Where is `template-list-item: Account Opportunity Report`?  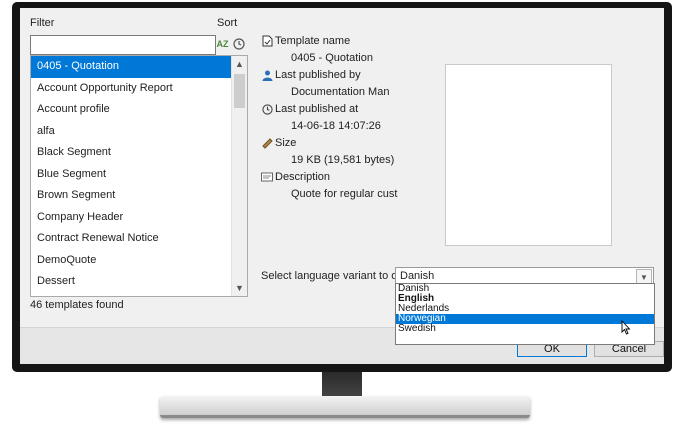
template-list-item: Account Opportunity Report is located at coordinates (139, 89).